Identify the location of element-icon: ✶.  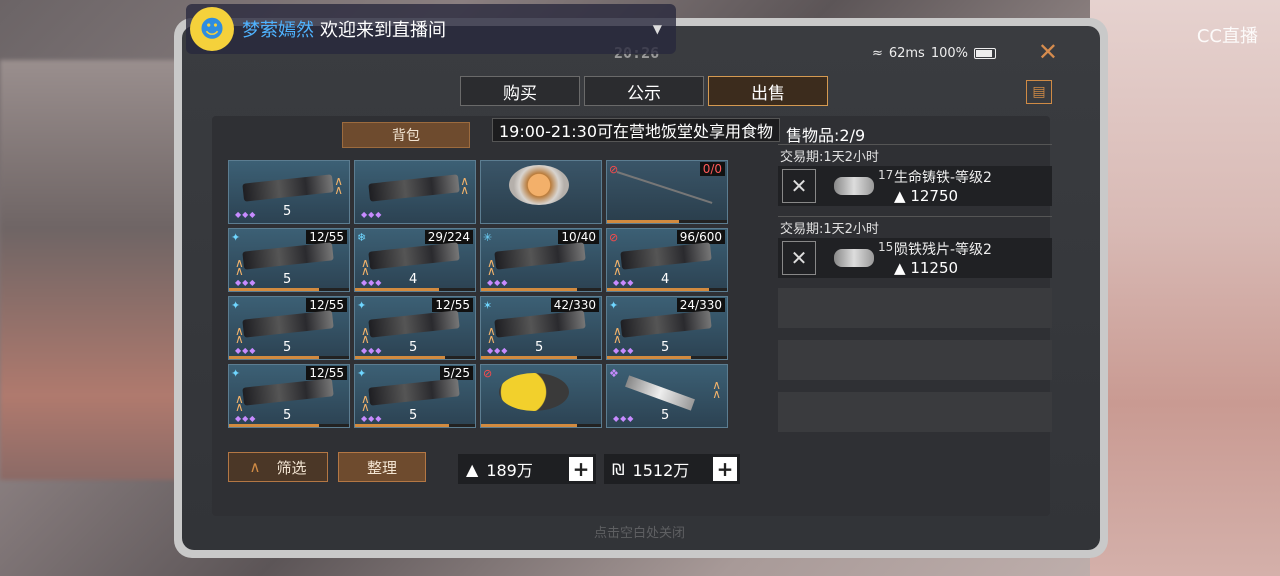
(488, 305).